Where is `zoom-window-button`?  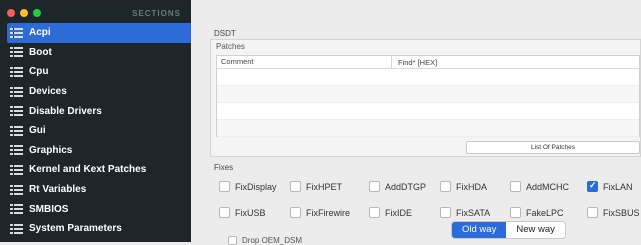
zoom-window-button is located at coordinates (37, 13).